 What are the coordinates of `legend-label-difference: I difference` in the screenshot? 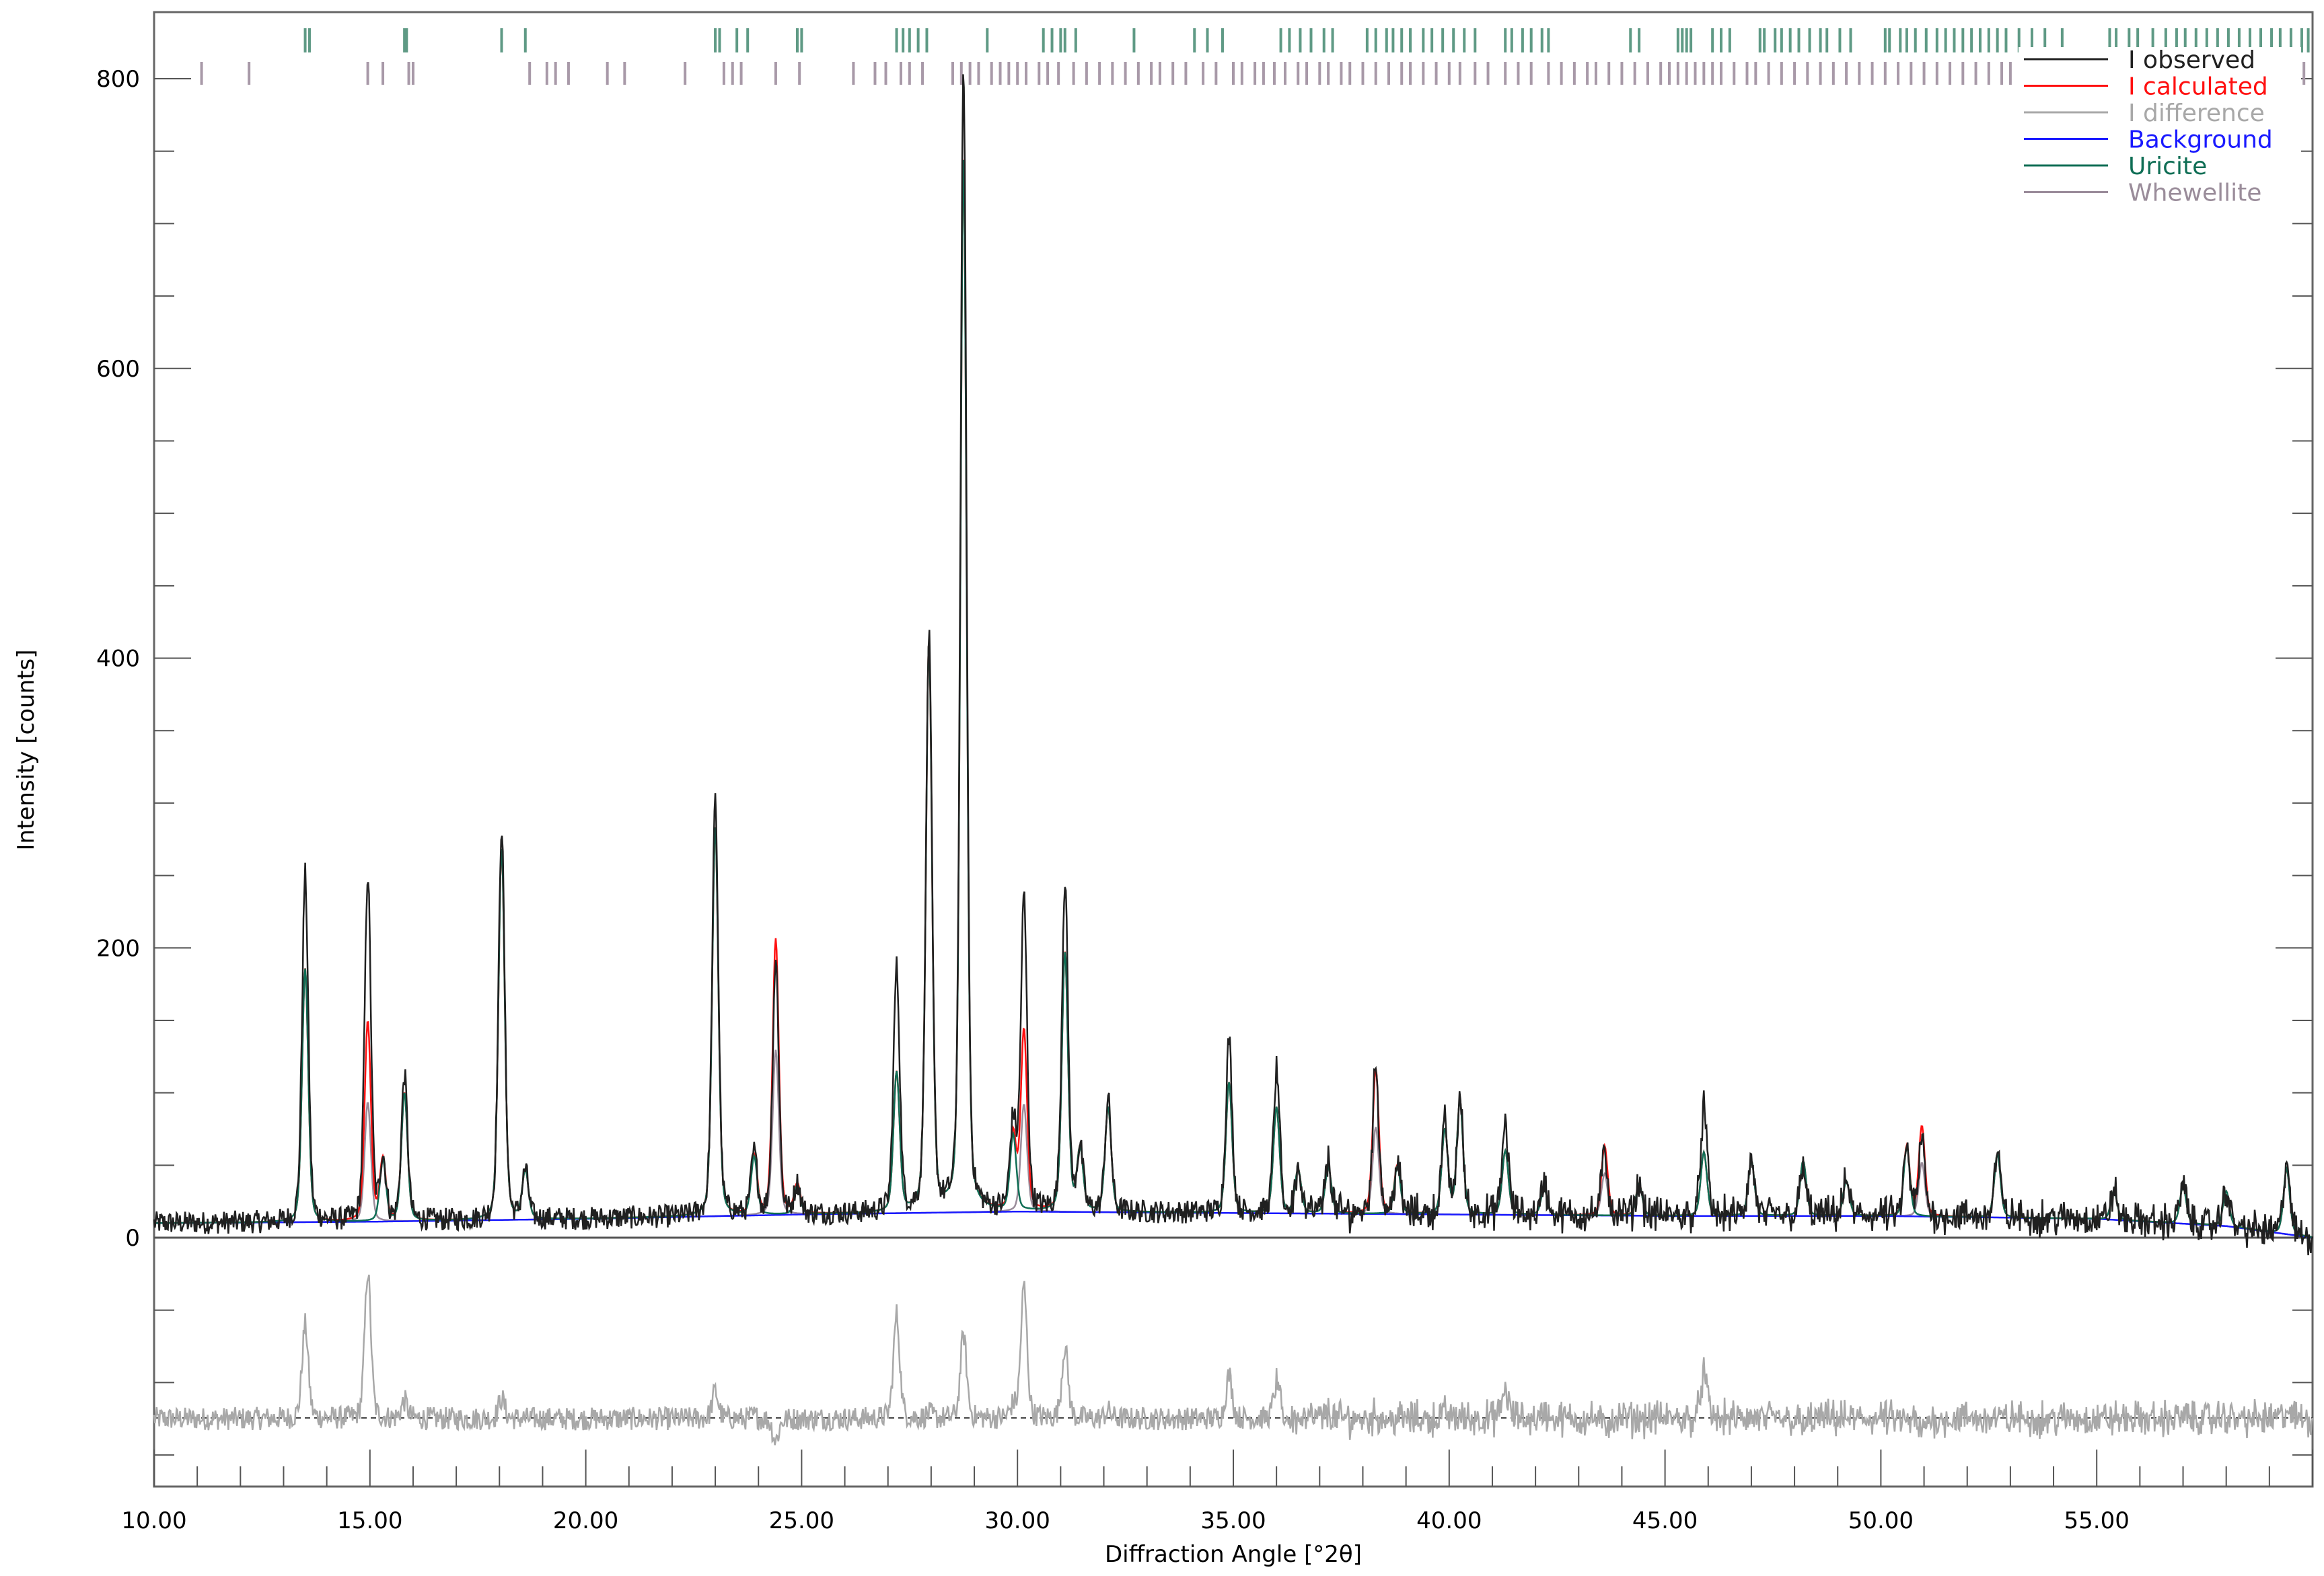 It's located at (2197, 113).